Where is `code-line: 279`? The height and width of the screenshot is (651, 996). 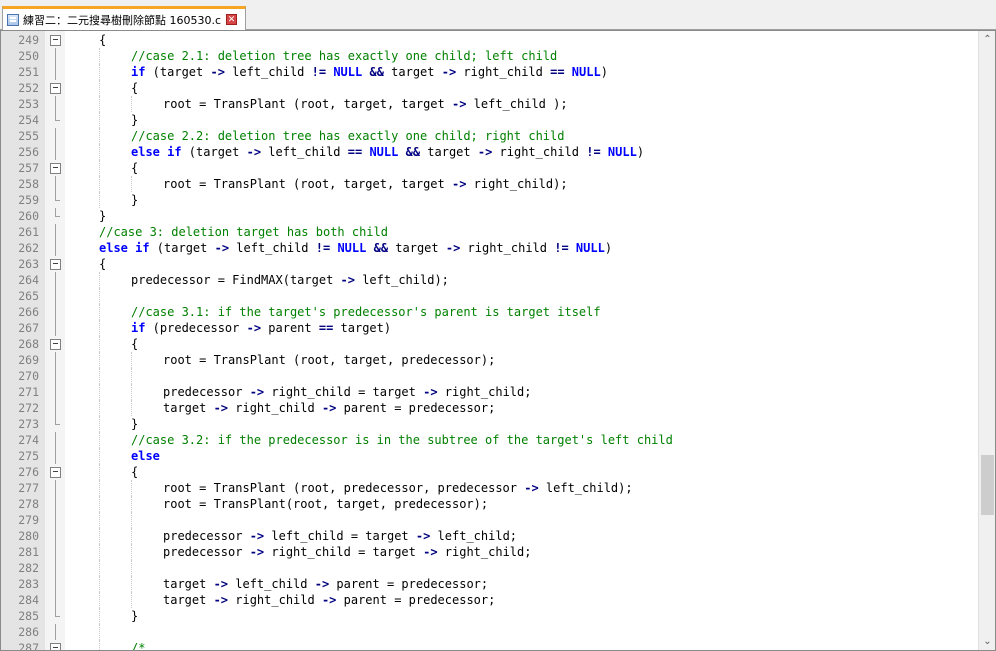 code-line: 279 is located at coordinates (486, 520).